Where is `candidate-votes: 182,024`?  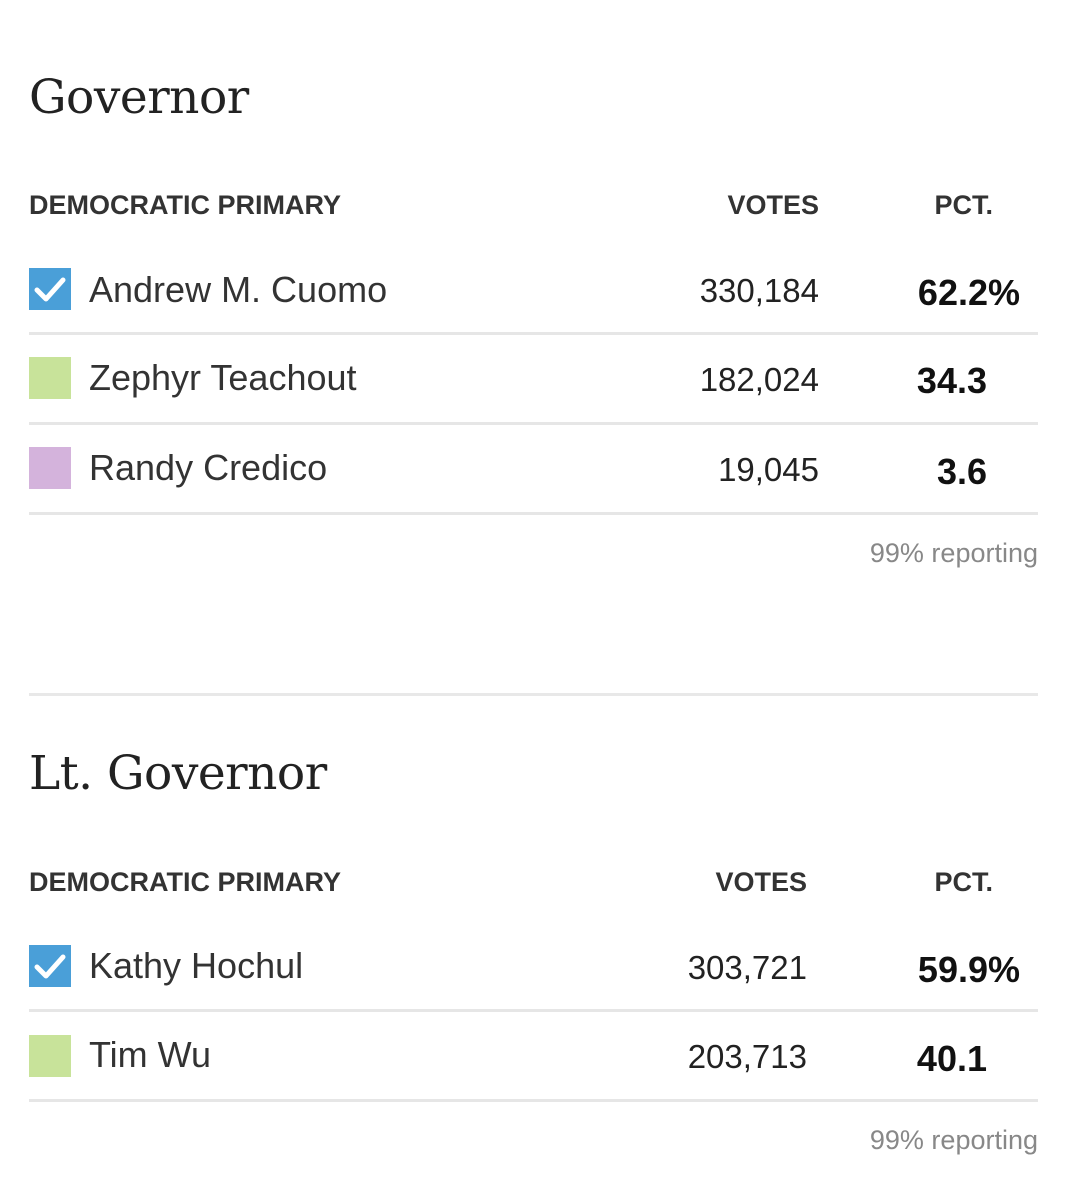
candidate-votes: 182,024 is located at coordinates (759, 379).